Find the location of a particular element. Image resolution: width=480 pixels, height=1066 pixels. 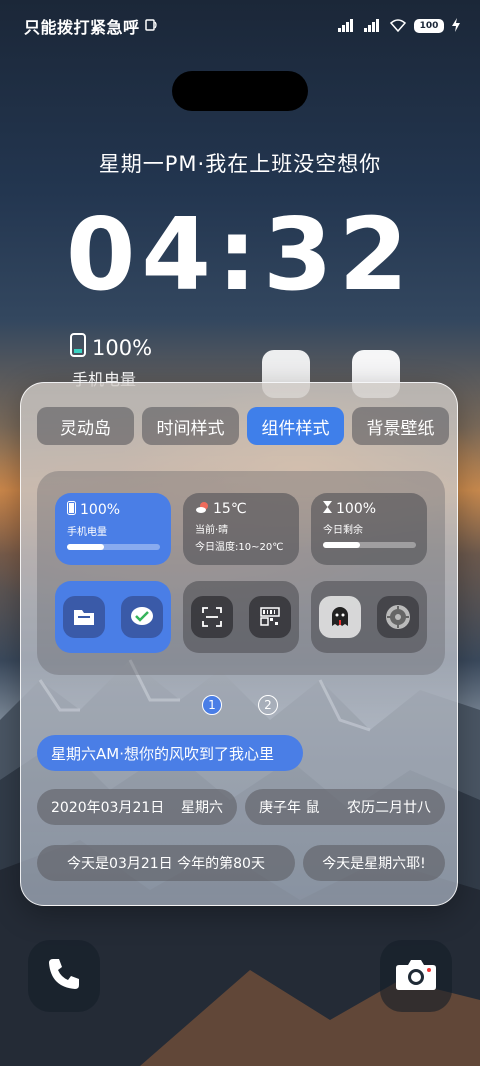

camera-shortcut is located at coordinates (416, 976).